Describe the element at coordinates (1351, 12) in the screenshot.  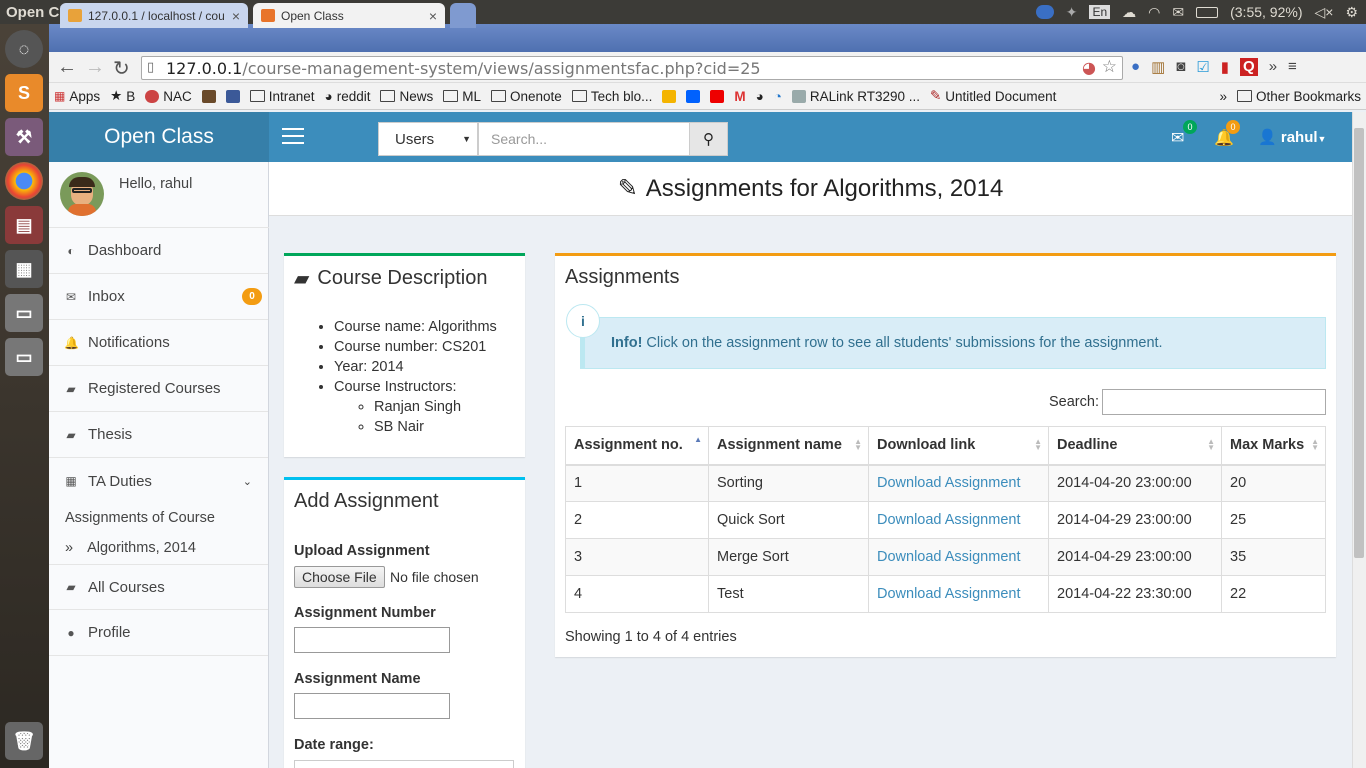
I see `settings-gear-icon: ⚙` at that location.